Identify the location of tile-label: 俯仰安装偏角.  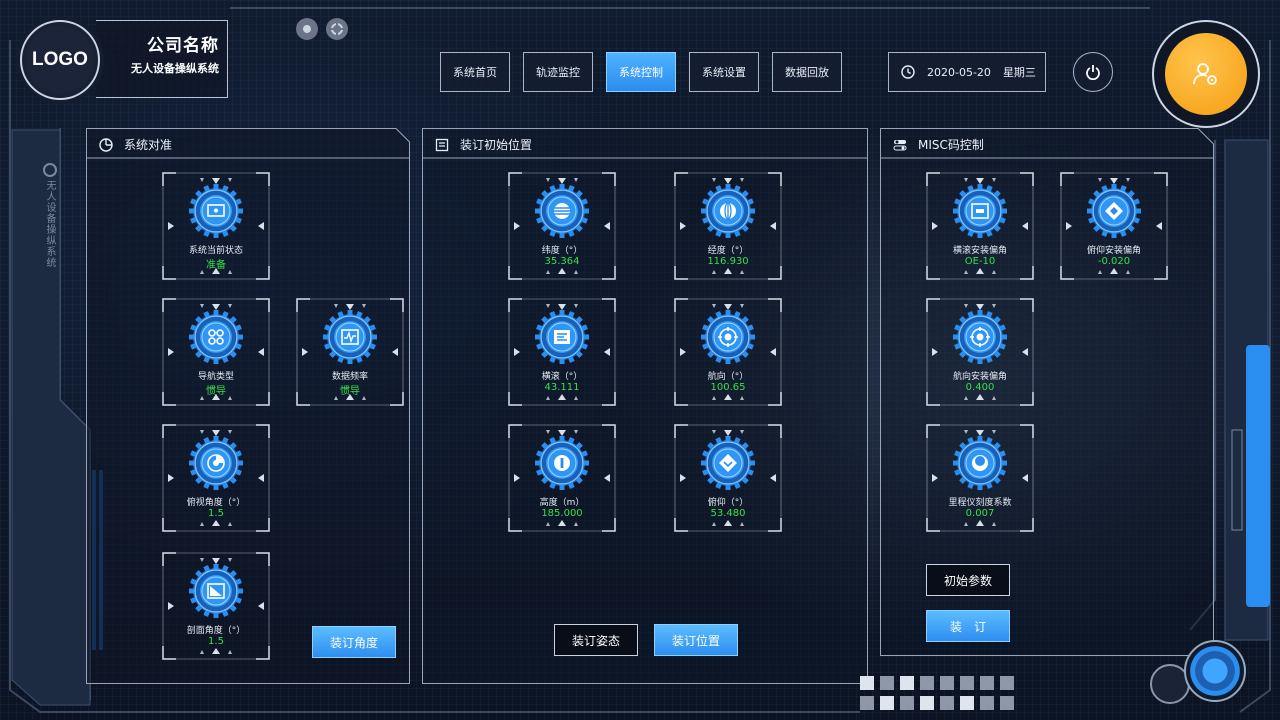
(1113, 251).